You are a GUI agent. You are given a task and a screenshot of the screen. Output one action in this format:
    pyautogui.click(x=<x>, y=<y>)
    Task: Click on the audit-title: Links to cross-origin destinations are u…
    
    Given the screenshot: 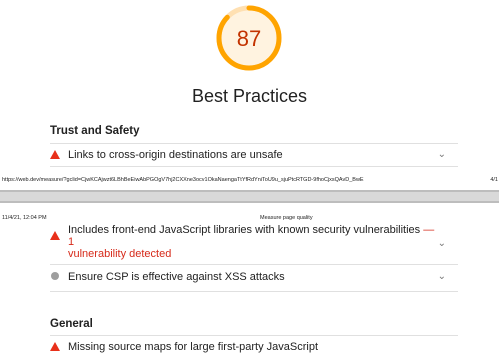 What is the action you would take?
    pyautogui.click(x=175, y=155)
    